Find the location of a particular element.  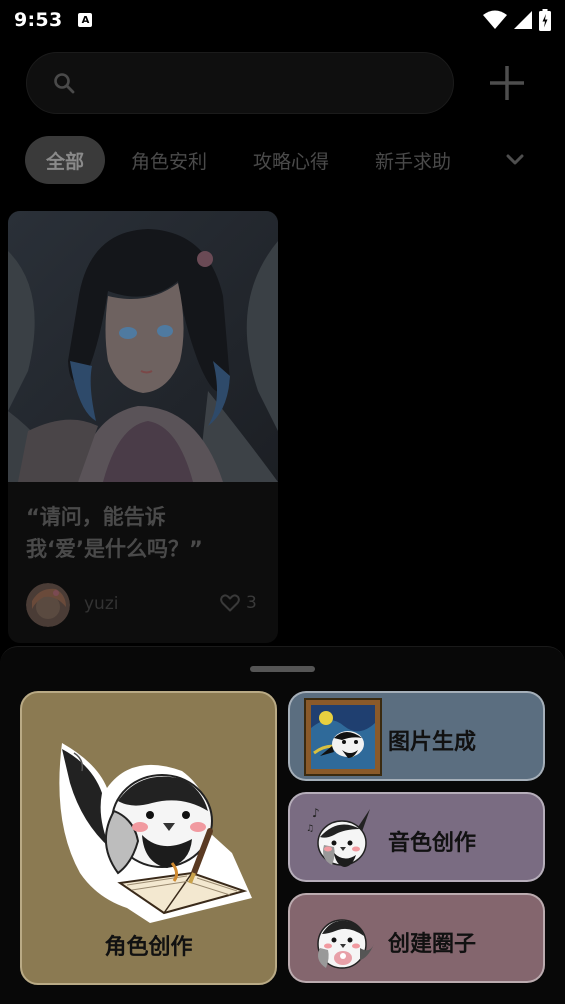

chevron-down-icon is located at coordinates (515, 159).